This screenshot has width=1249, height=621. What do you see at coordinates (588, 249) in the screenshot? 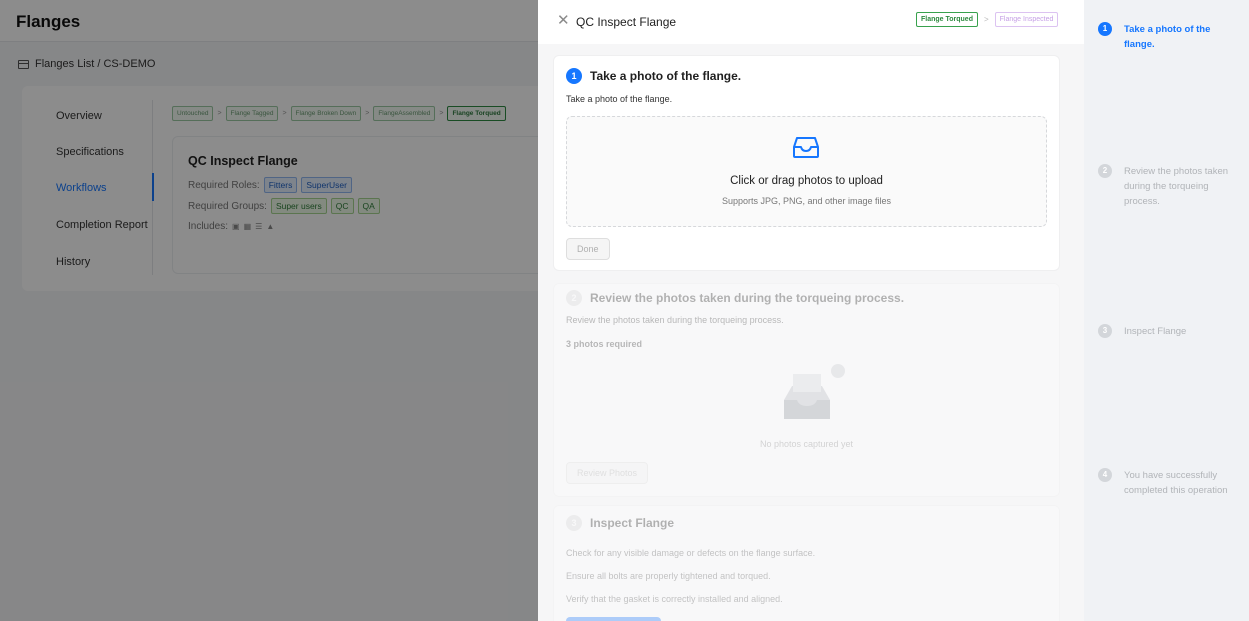
I see `done-button: Done` at bounding box center [588, 249].